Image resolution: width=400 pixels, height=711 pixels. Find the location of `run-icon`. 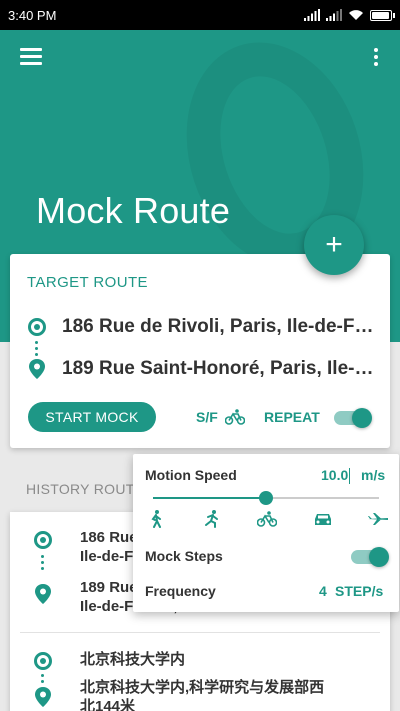

run-icon is located at coordinates (212, 519).